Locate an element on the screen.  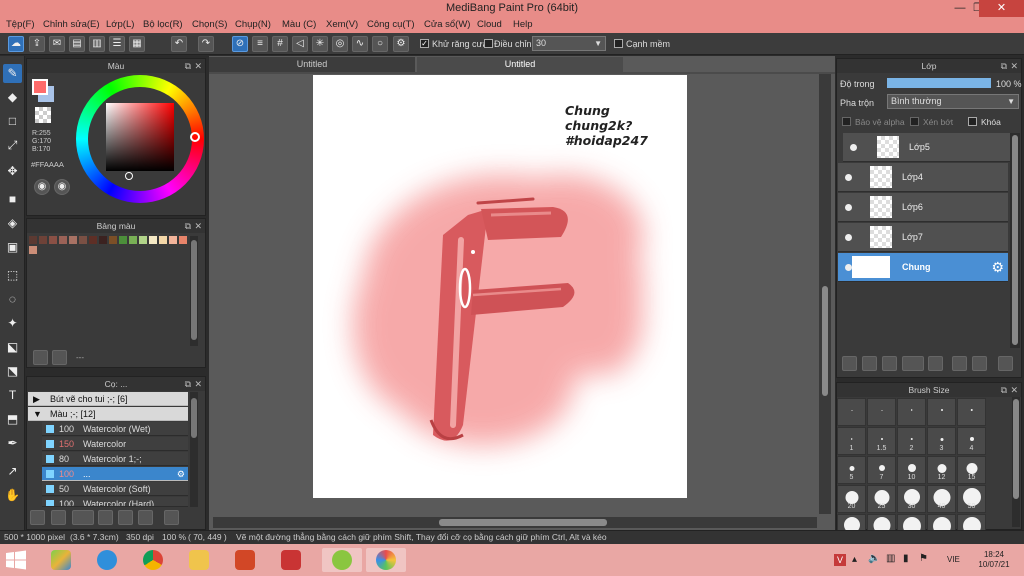
brush-item: 80 Watercolor 1;-; is located at coordinates (115, 459).